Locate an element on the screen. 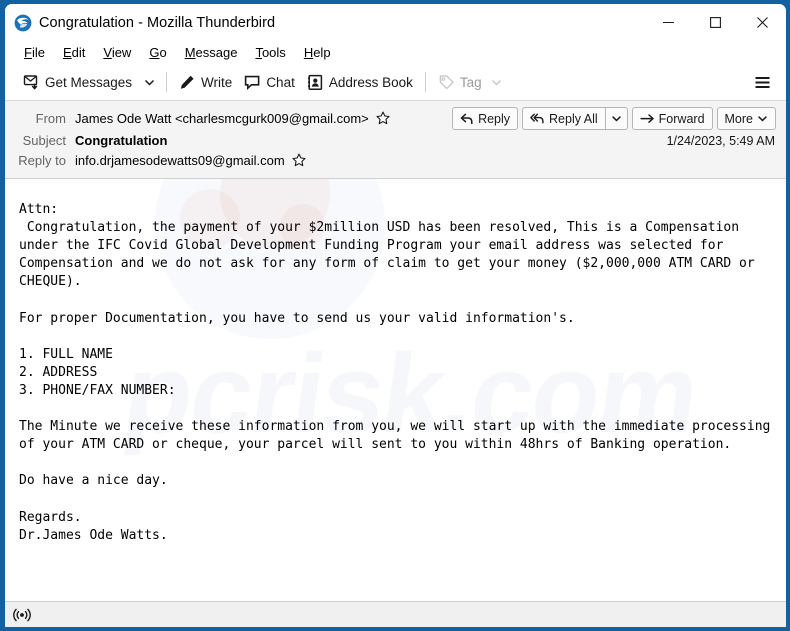 This screenshot has height=631, width=790. reply-all-label: Reply All is located at coordinates (573, 118).